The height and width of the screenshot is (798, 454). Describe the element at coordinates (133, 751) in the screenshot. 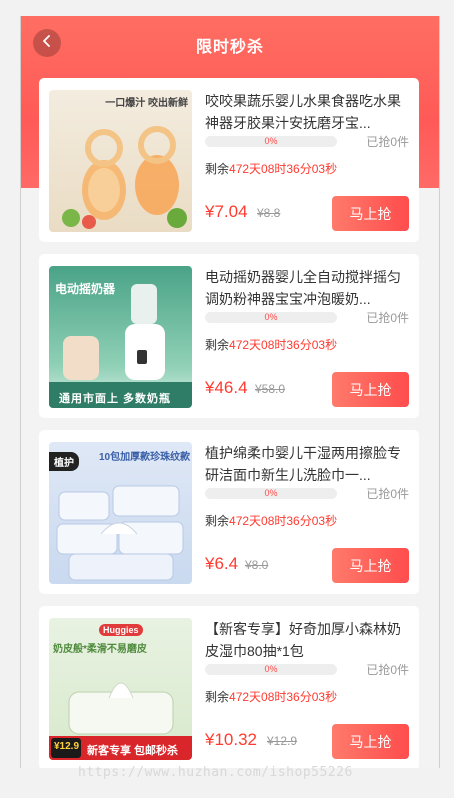

I see `image-footer-caption: 新客专享 包邮秒杀` at that location.